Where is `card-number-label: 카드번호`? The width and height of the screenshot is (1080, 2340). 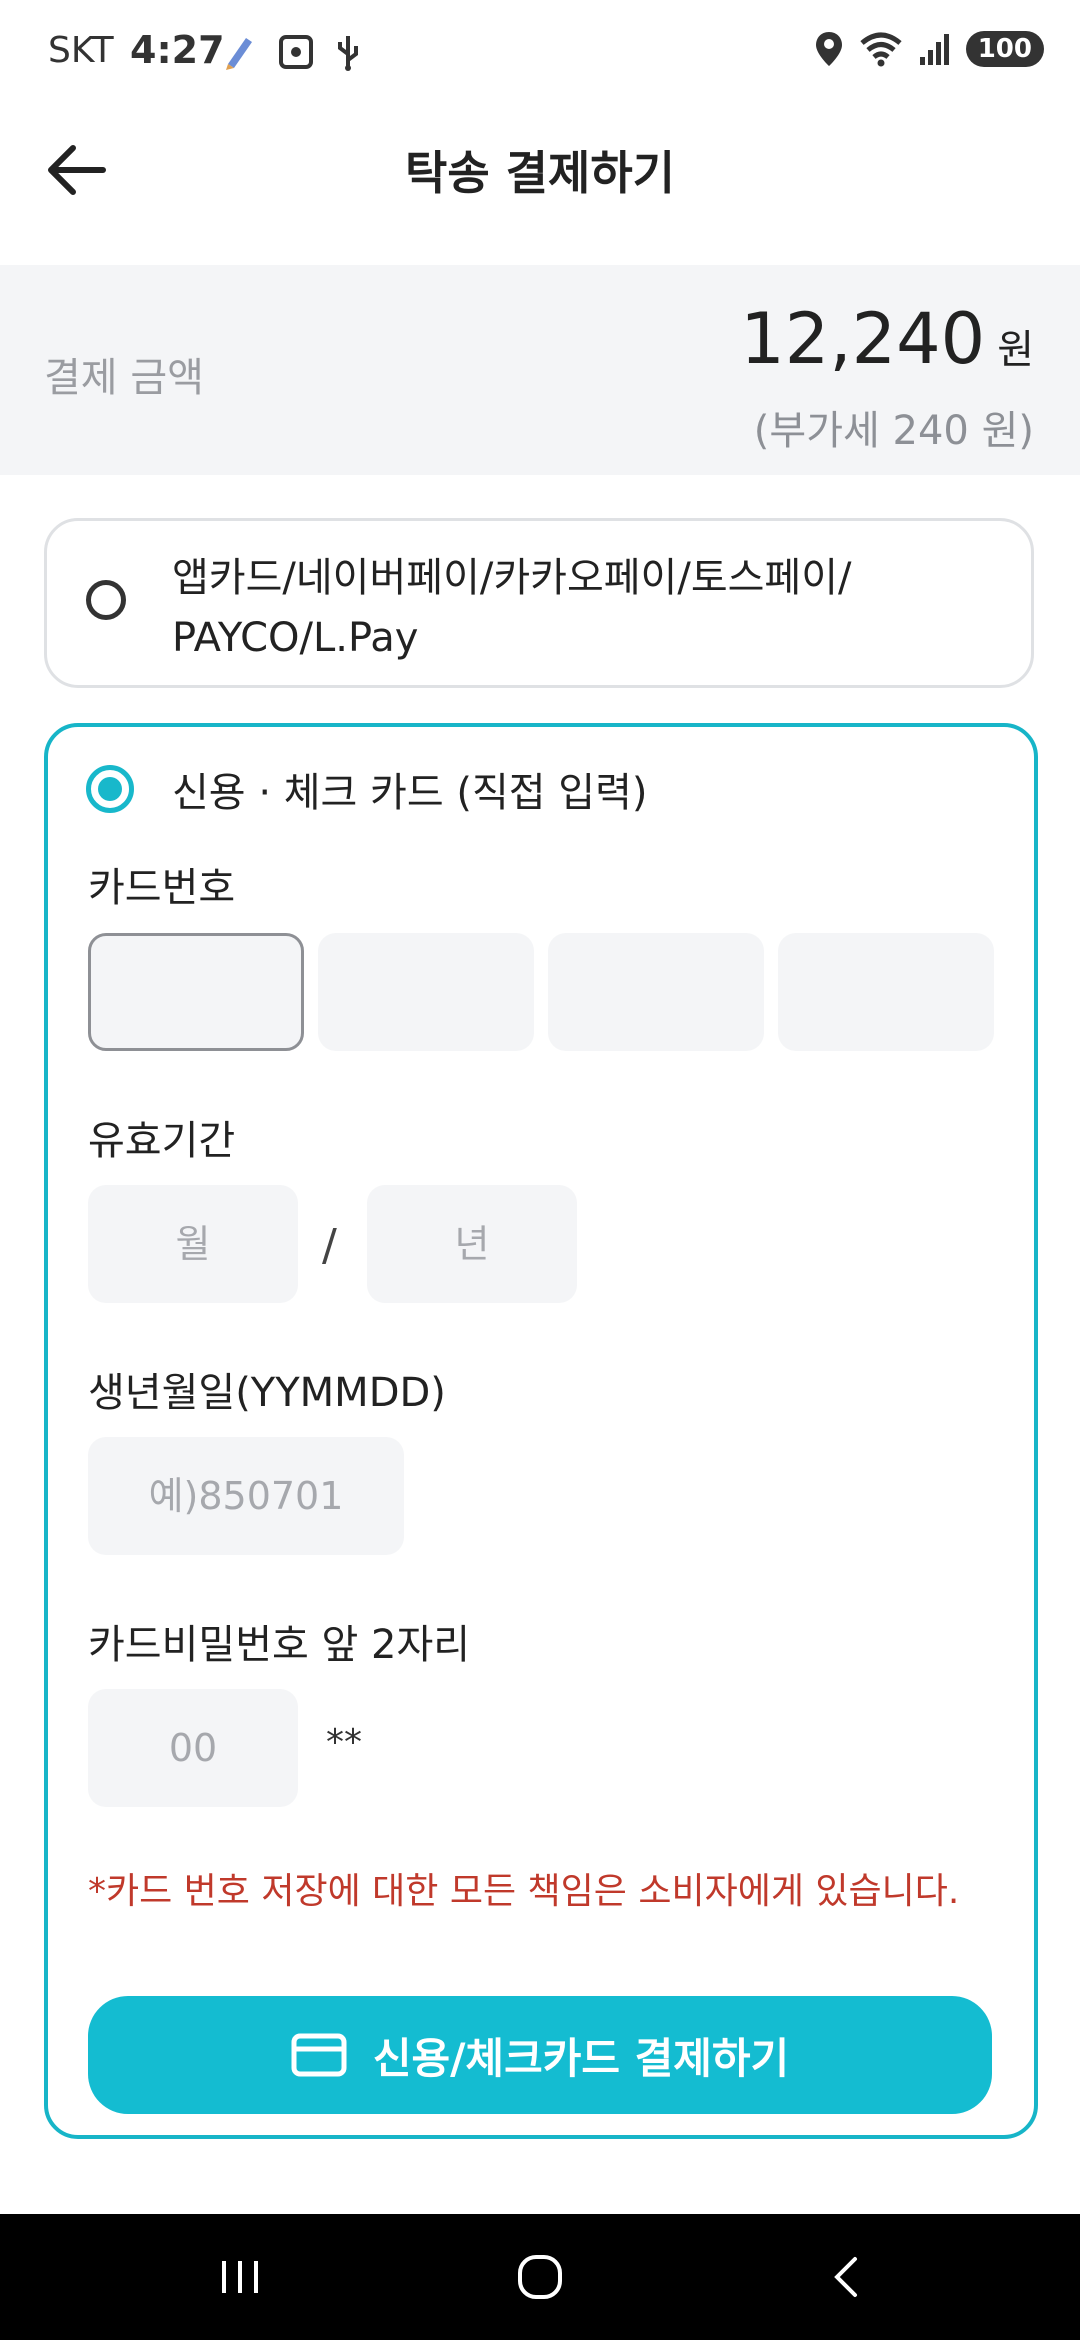
card-number-label: 카드번호 is located at coordinates (162, 888).